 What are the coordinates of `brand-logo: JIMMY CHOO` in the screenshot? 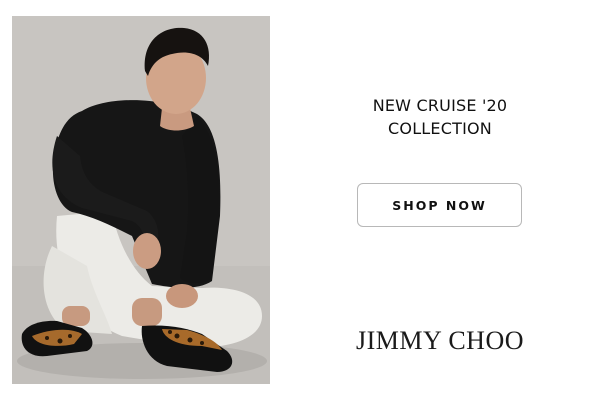 It's located at (440, 341).